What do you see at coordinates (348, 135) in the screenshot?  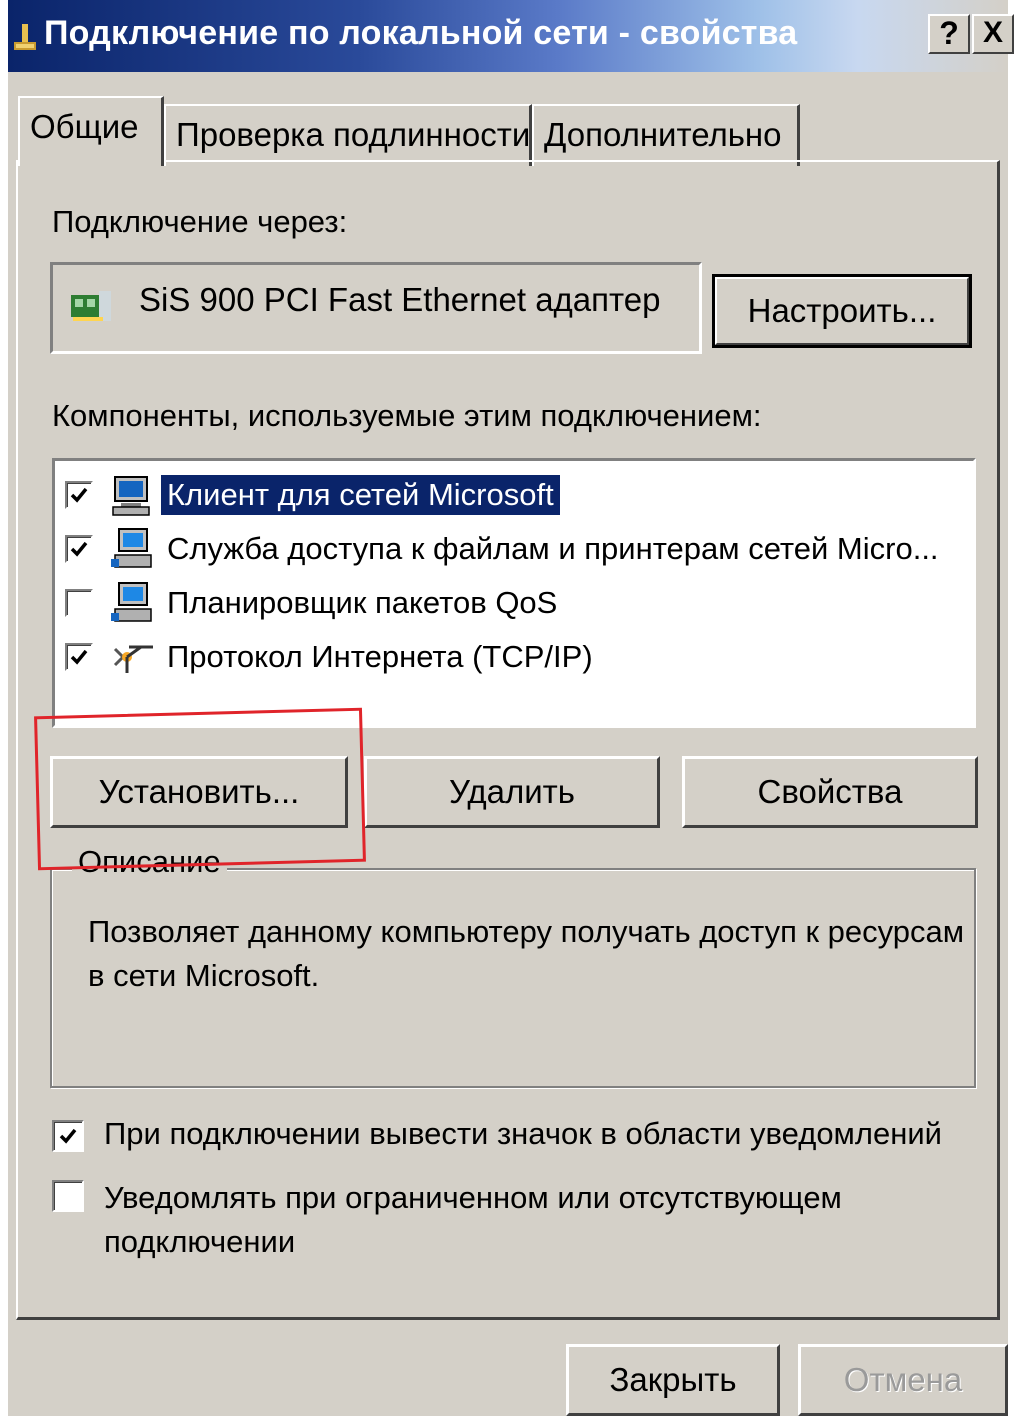 I see `tab-authentication: Проверка подлинности` at bounding box center [348, 135].